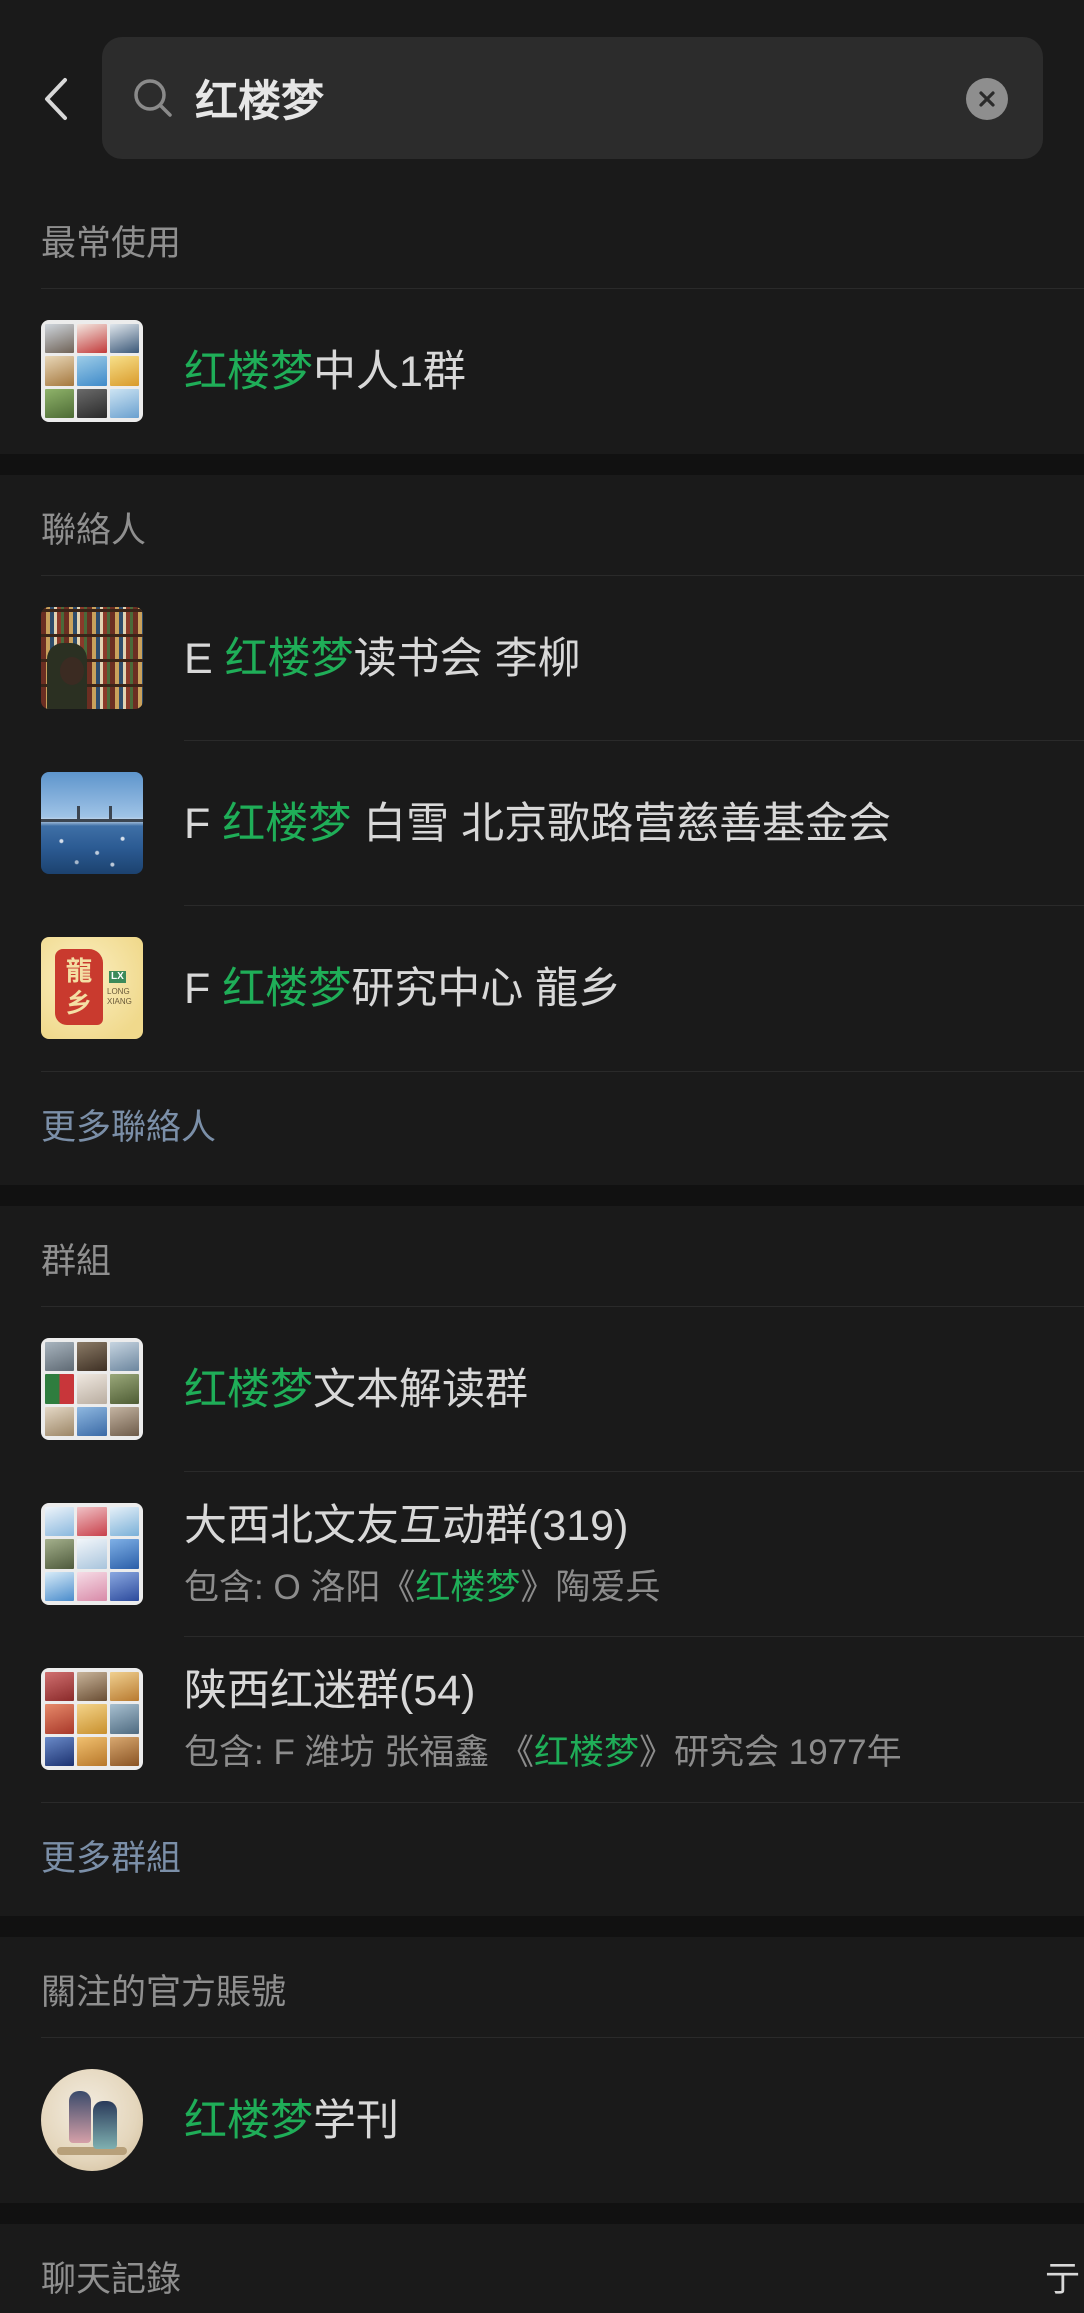 Image resolution: width=1084 pixels, height=2313 pixels. I want to click on section-official-accounts: 關注的官方賬號 红楼梦 学刊, so click(542, 2070).